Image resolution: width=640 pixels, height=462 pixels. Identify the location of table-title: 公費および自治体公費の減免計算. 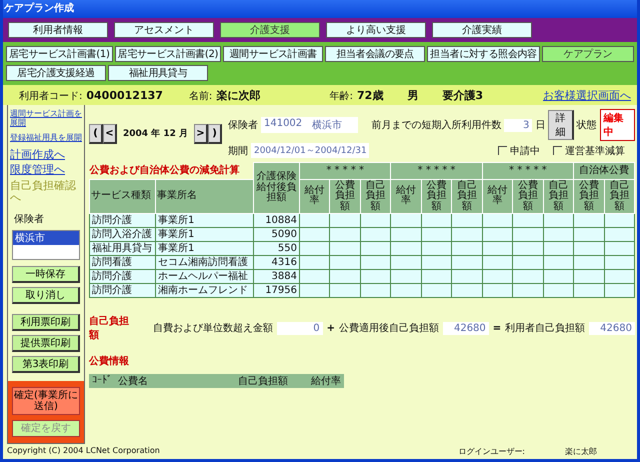
(172, 170).